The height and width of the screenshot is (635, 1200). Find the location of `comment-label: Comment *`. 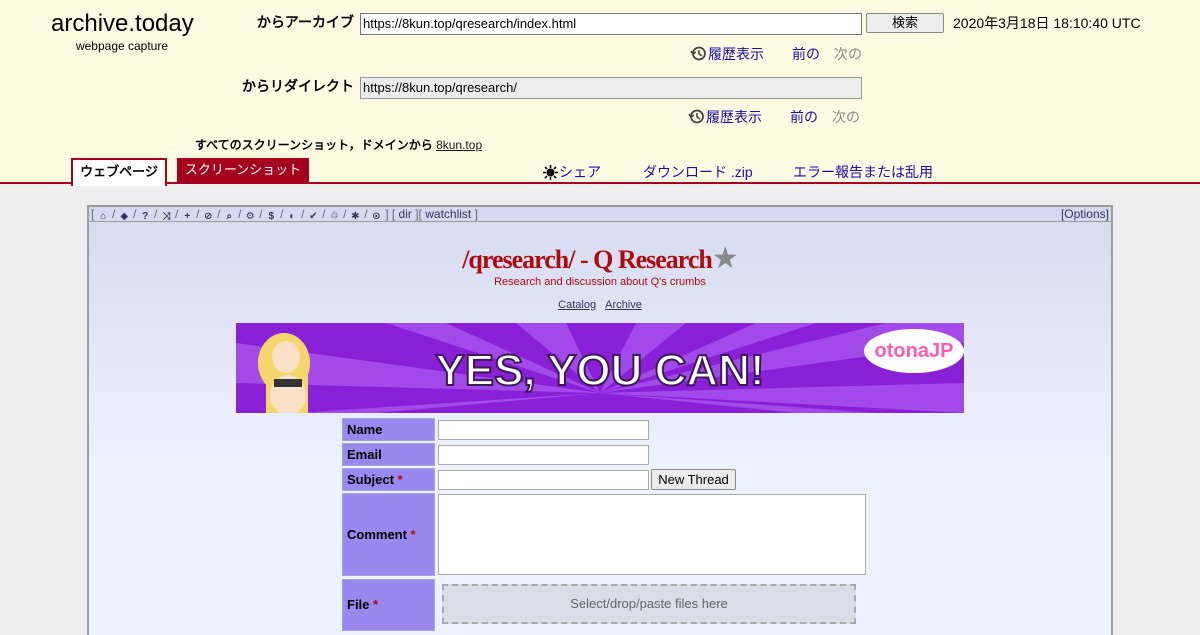

comment-label: Comment * is located at coordinates (388, 534).